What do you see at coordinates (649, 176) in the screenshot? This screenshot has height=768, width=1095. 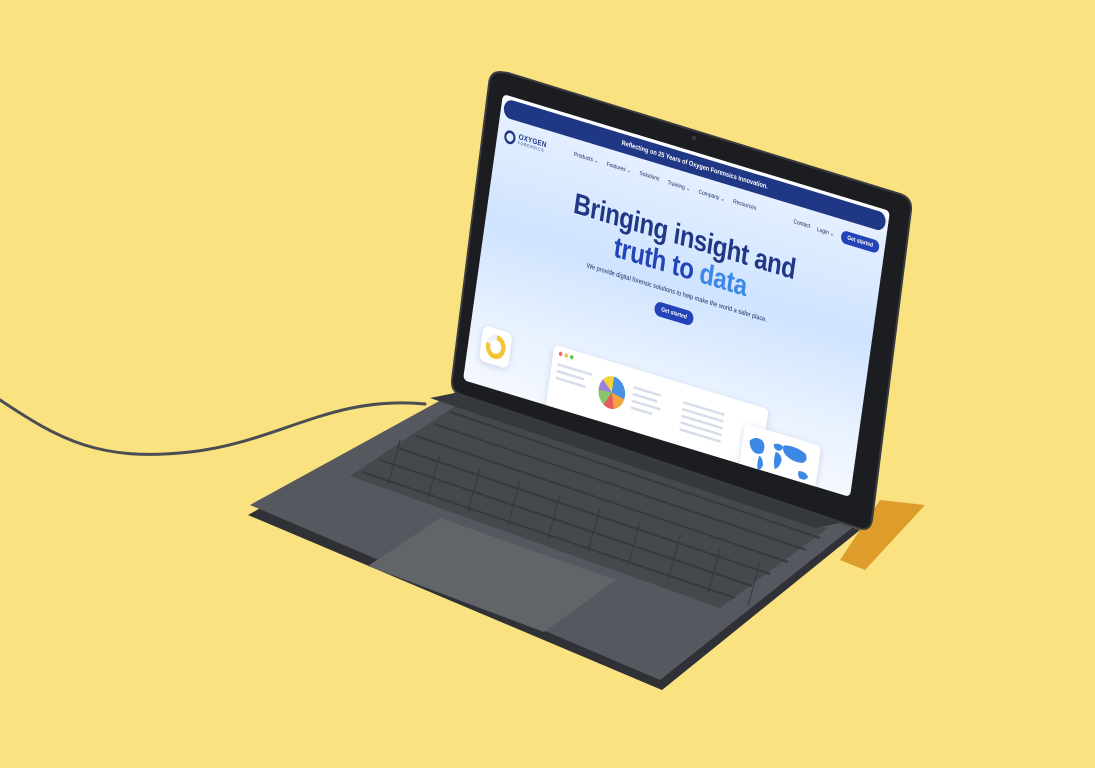 I see `nav-link-solutions: Solutions` at bounding box center [649, 176].